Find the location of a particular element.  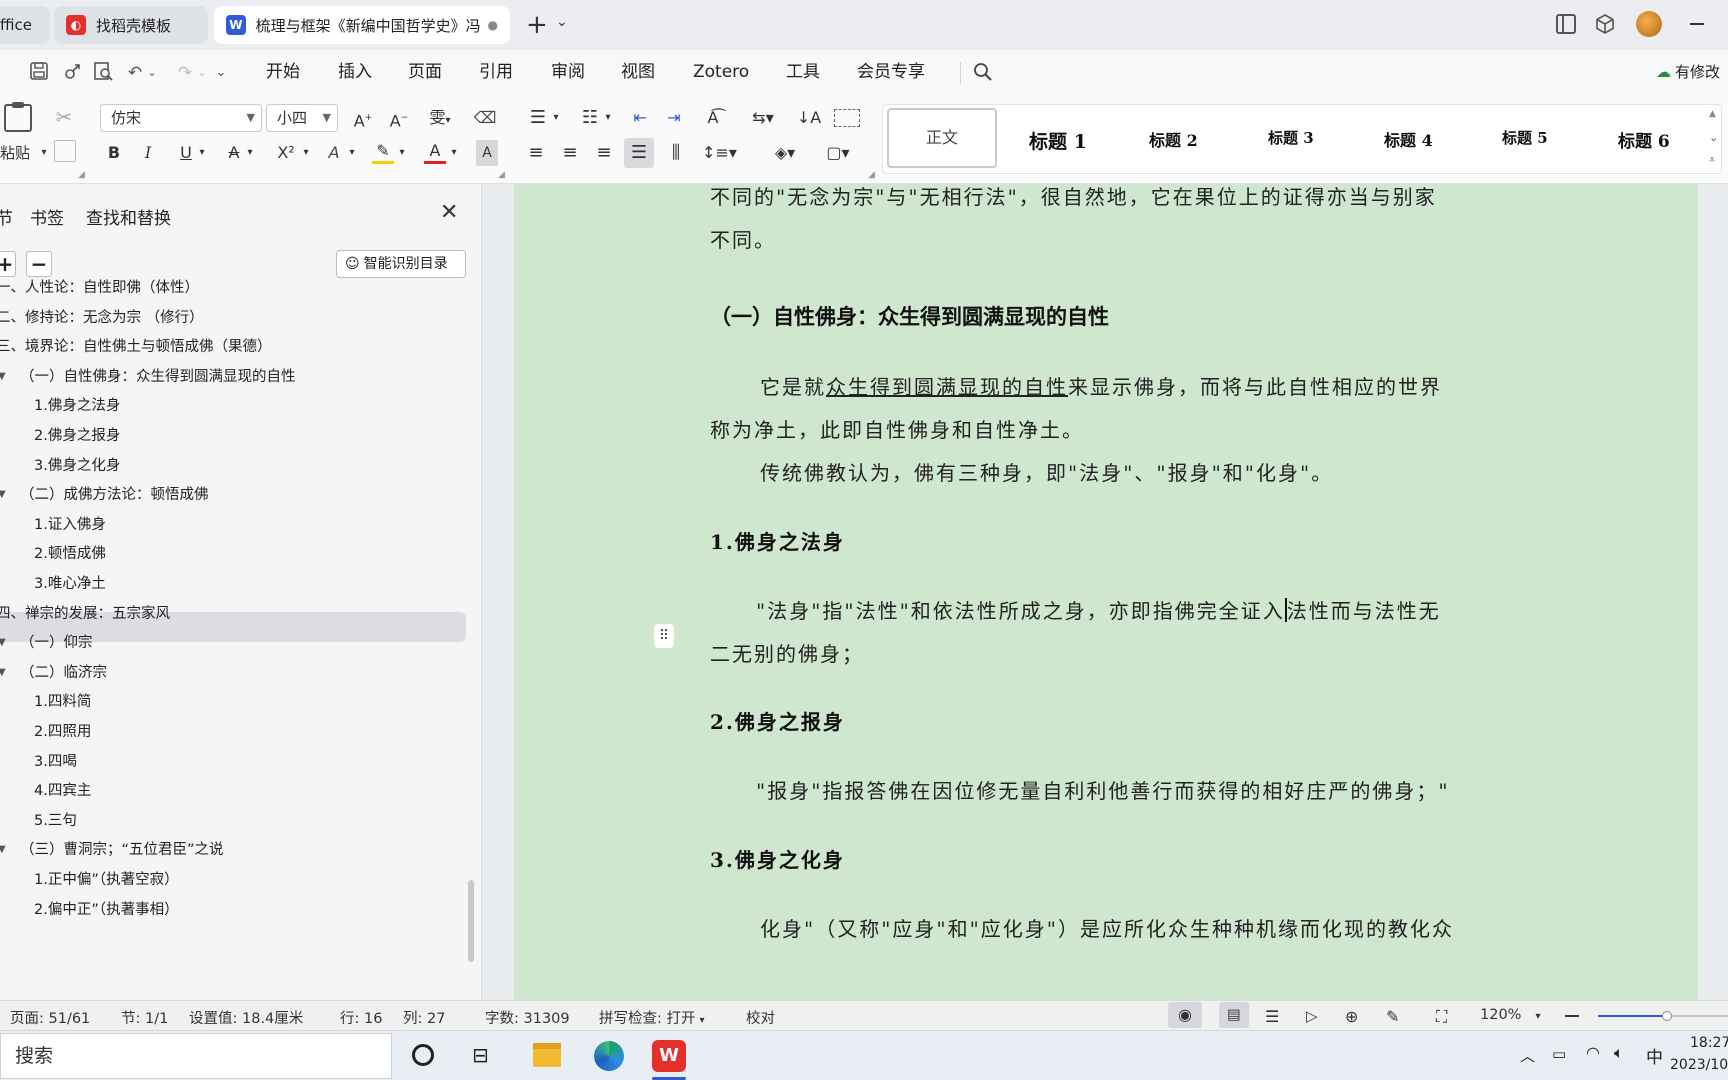

highlight-icon: ✎ is located at coordinates (383, 152).